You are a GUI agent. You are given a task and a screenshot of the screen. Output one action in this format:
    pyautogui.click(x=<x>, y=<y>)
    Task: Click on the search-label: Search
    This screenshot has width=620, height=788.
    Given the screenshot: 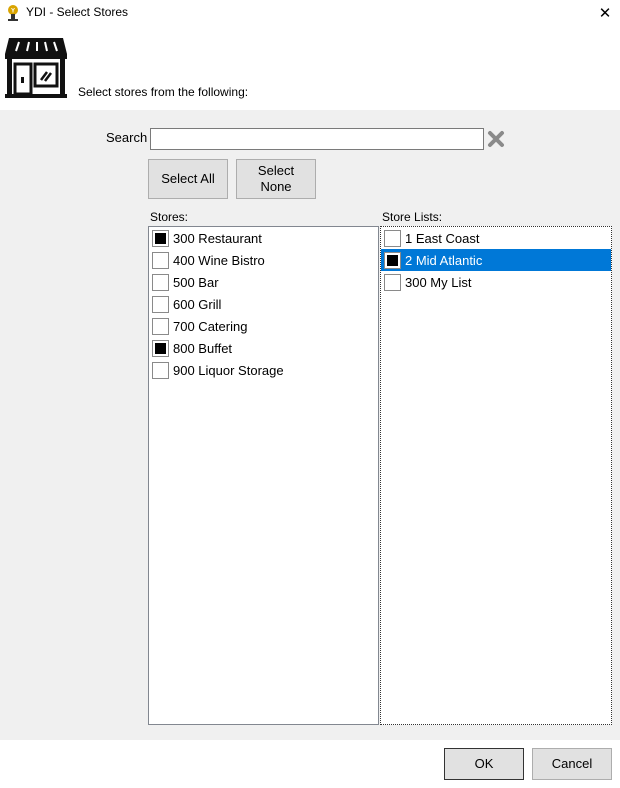 What is the action you would take?
    pyautogui.click(x=127, y=137)
    